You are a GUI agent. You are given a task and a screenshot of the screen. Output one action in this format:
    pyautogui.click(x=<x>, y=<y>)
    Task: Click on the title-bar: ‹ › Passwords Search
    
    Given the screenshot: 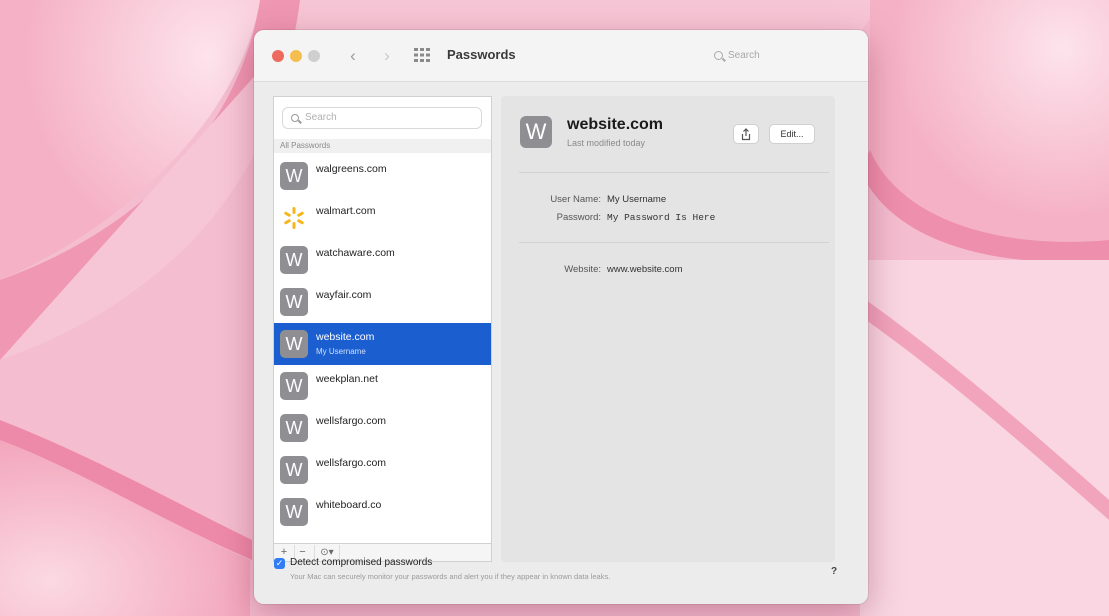 What is the action you would take?
    pyautogui.click(x=561, y=56)
    